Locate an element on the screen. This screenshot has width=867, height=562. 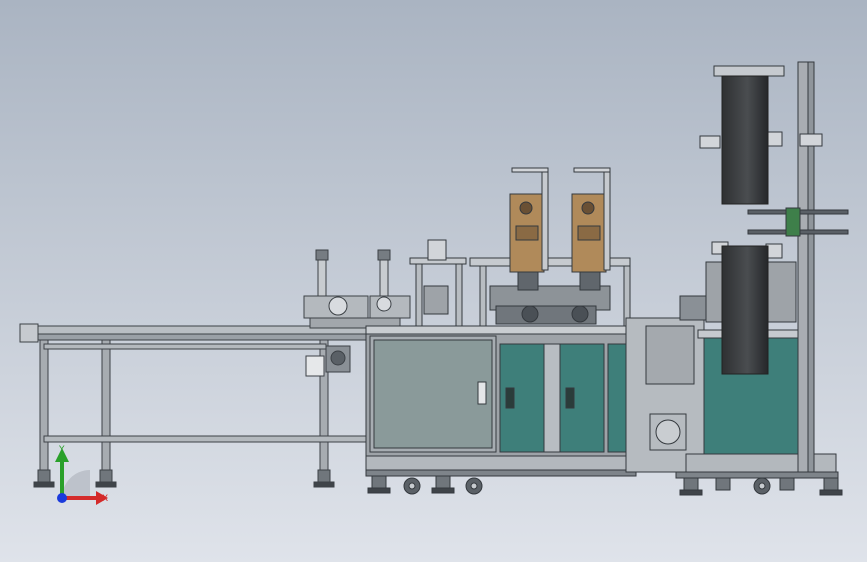
conveyor-crossbar is located at coordinates (207, 439).